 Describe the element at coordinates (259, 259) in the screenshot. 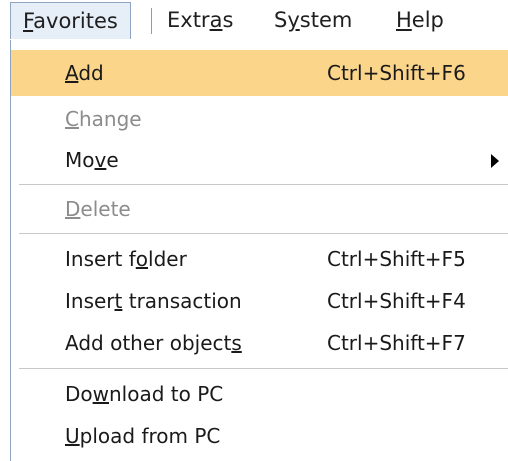

I see `menu-item-insert-folder: Insert folder Ctrl+Shift+F5` at that location.